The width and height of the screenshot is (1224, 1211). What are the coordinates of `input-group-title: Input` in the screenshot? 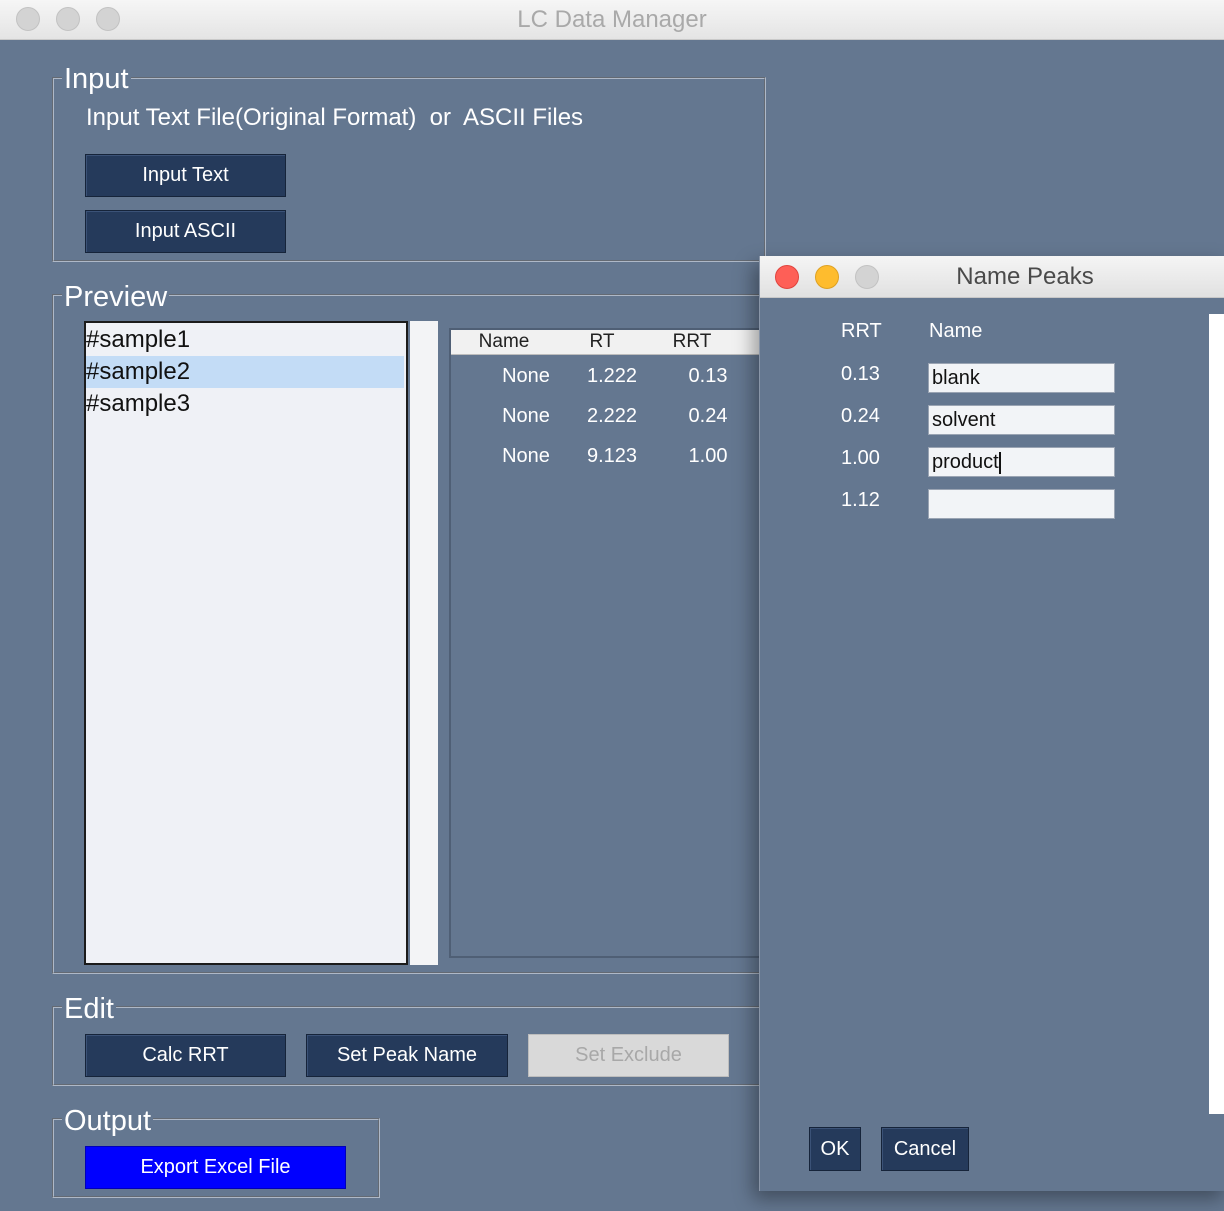 It's located at (96, 79).